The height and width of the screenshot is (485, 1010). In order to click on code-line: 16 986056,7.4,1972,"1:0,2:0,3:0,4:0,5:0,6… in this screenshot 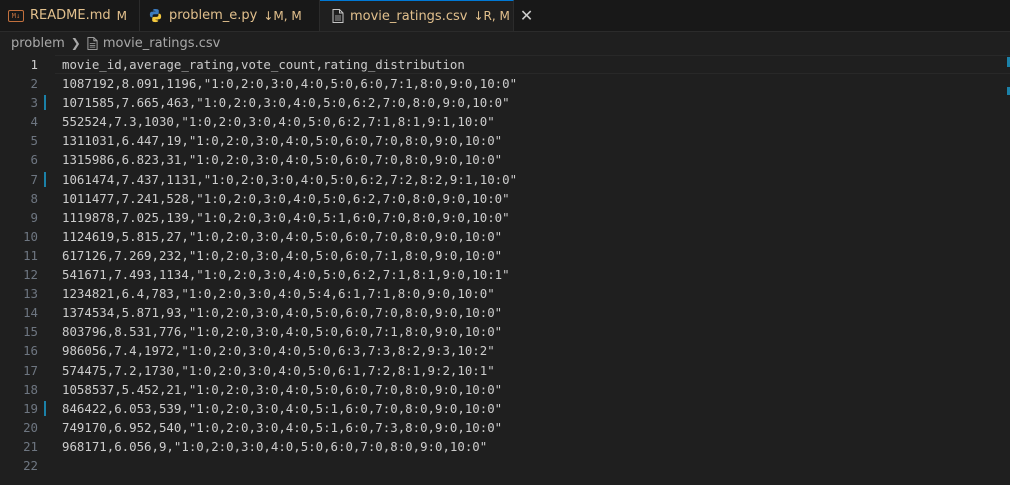, I will do `click(505, 350)`.